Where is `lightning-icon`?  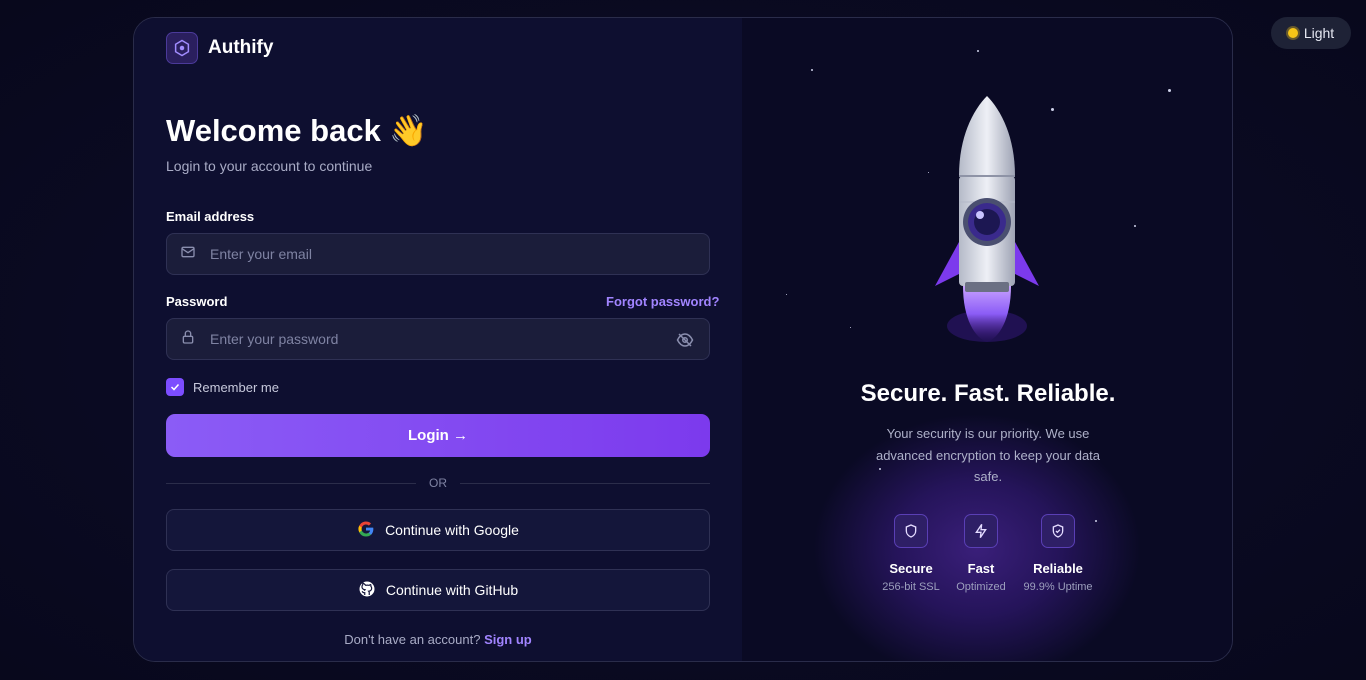 lightning-icon is located at coordinates (981, 531).